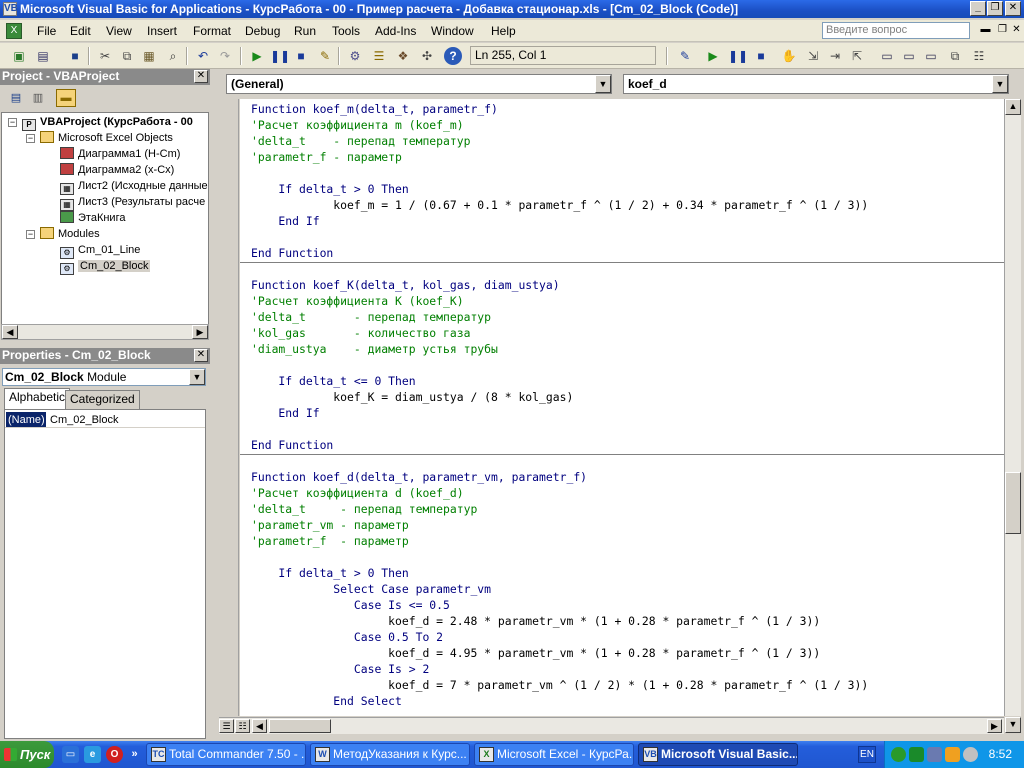  I want to click on procedure-combo: koef_d ▼, so click(816, 84).